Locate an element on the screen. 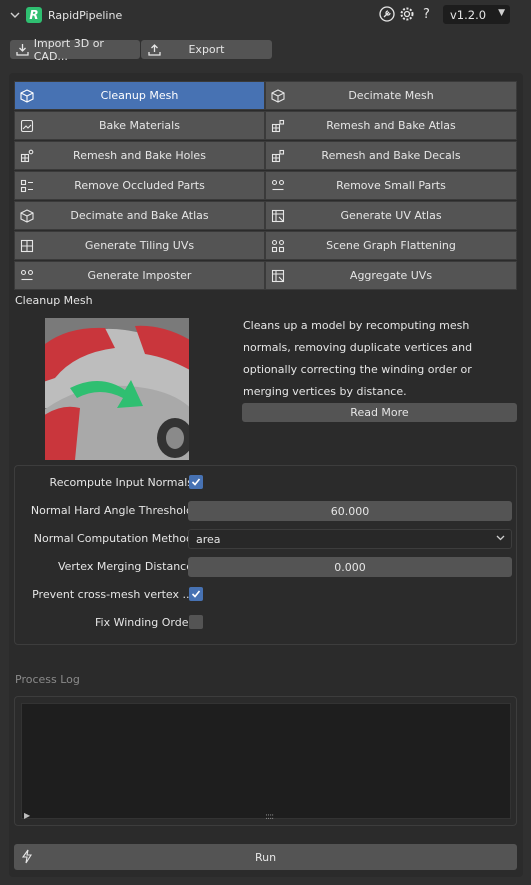  setting-label: Normal Computation Method is located at coordinates (113, 538).